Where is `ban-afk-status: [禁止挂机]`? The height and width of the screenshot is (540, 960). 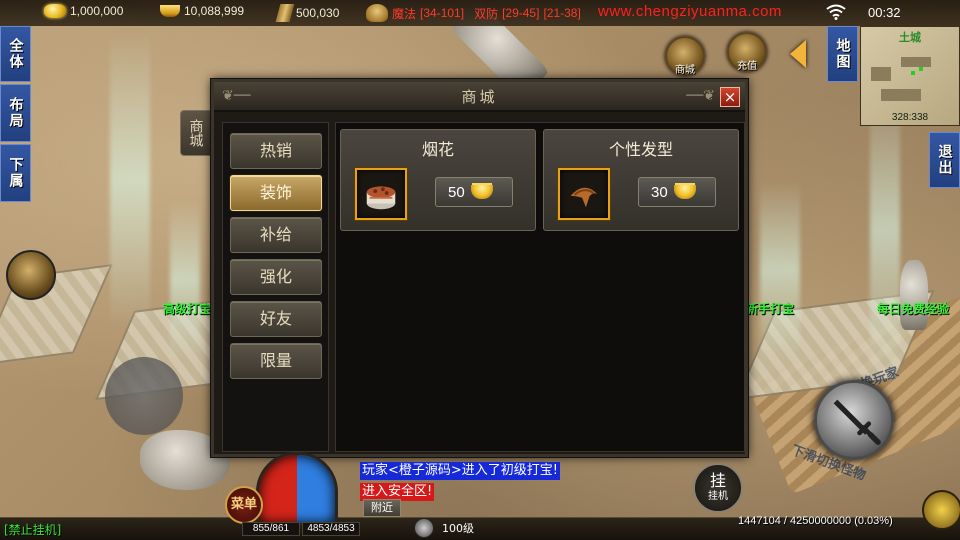 ban-afk-status: [禁止挂机] is located at coordinates (33, 530).